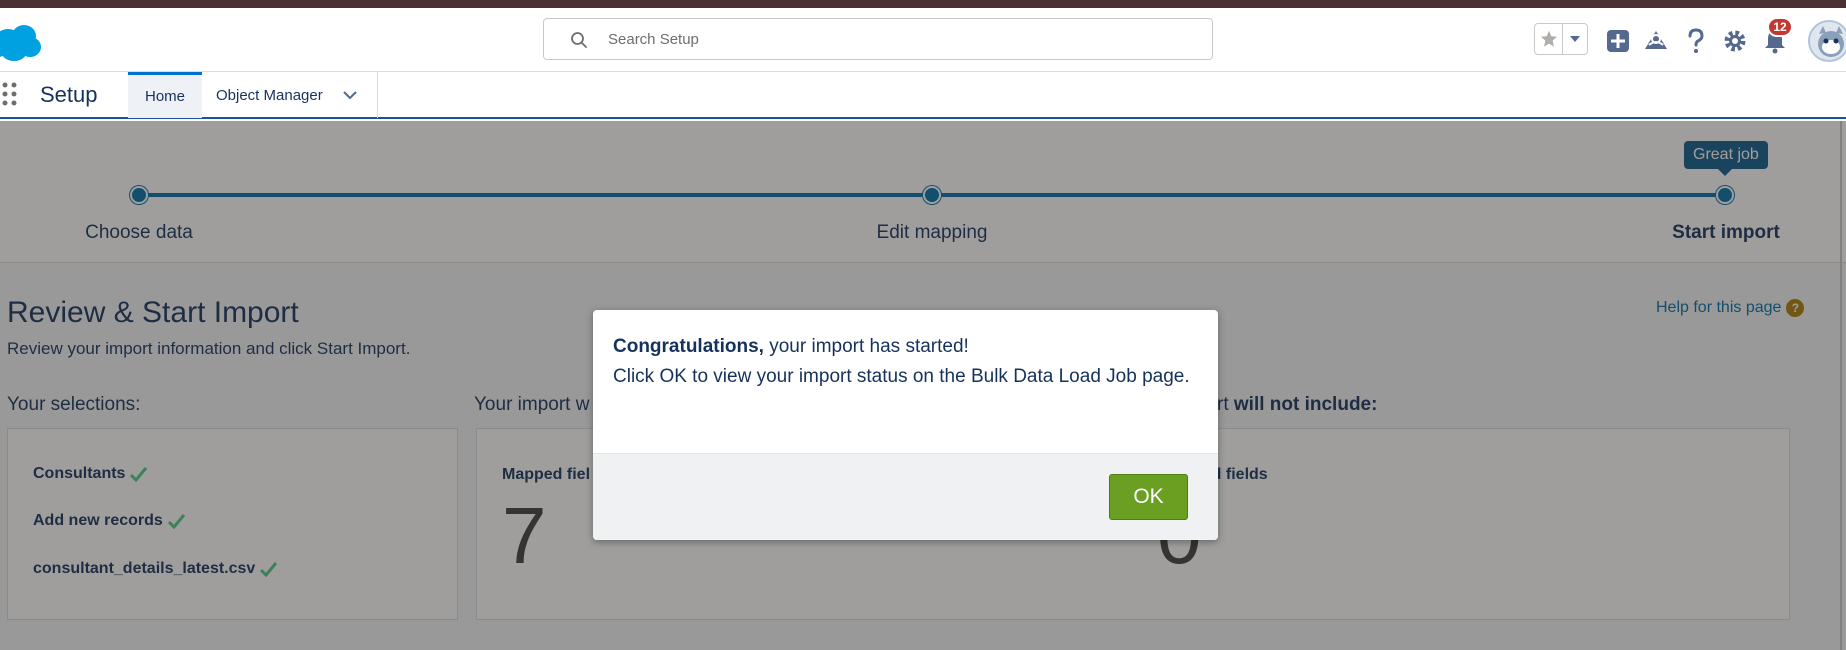 The image size is (1846, 650). Describe the element at coordinates (1780, 27) in the screenshot. I see `notification-count-badge: 12` at that location.